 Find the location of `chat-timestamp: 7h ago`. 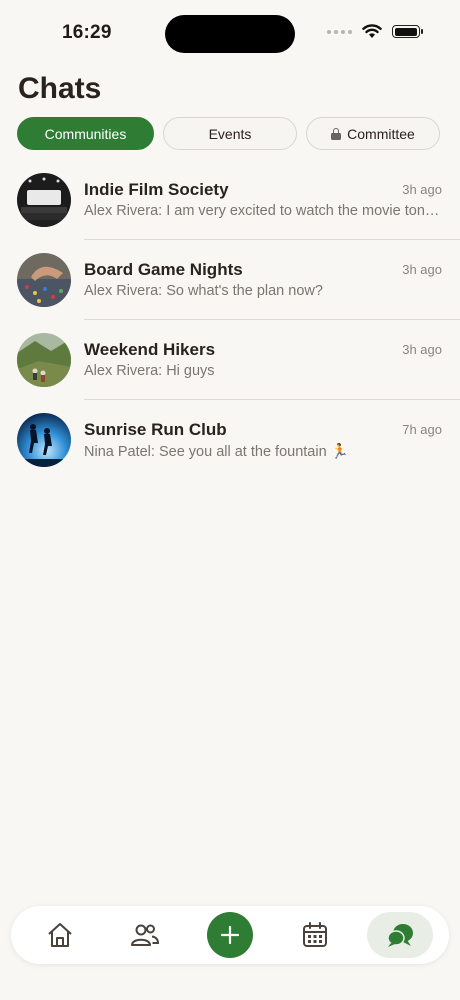

chat-timestamp: 7h ago is located at coordinates (422, 429).